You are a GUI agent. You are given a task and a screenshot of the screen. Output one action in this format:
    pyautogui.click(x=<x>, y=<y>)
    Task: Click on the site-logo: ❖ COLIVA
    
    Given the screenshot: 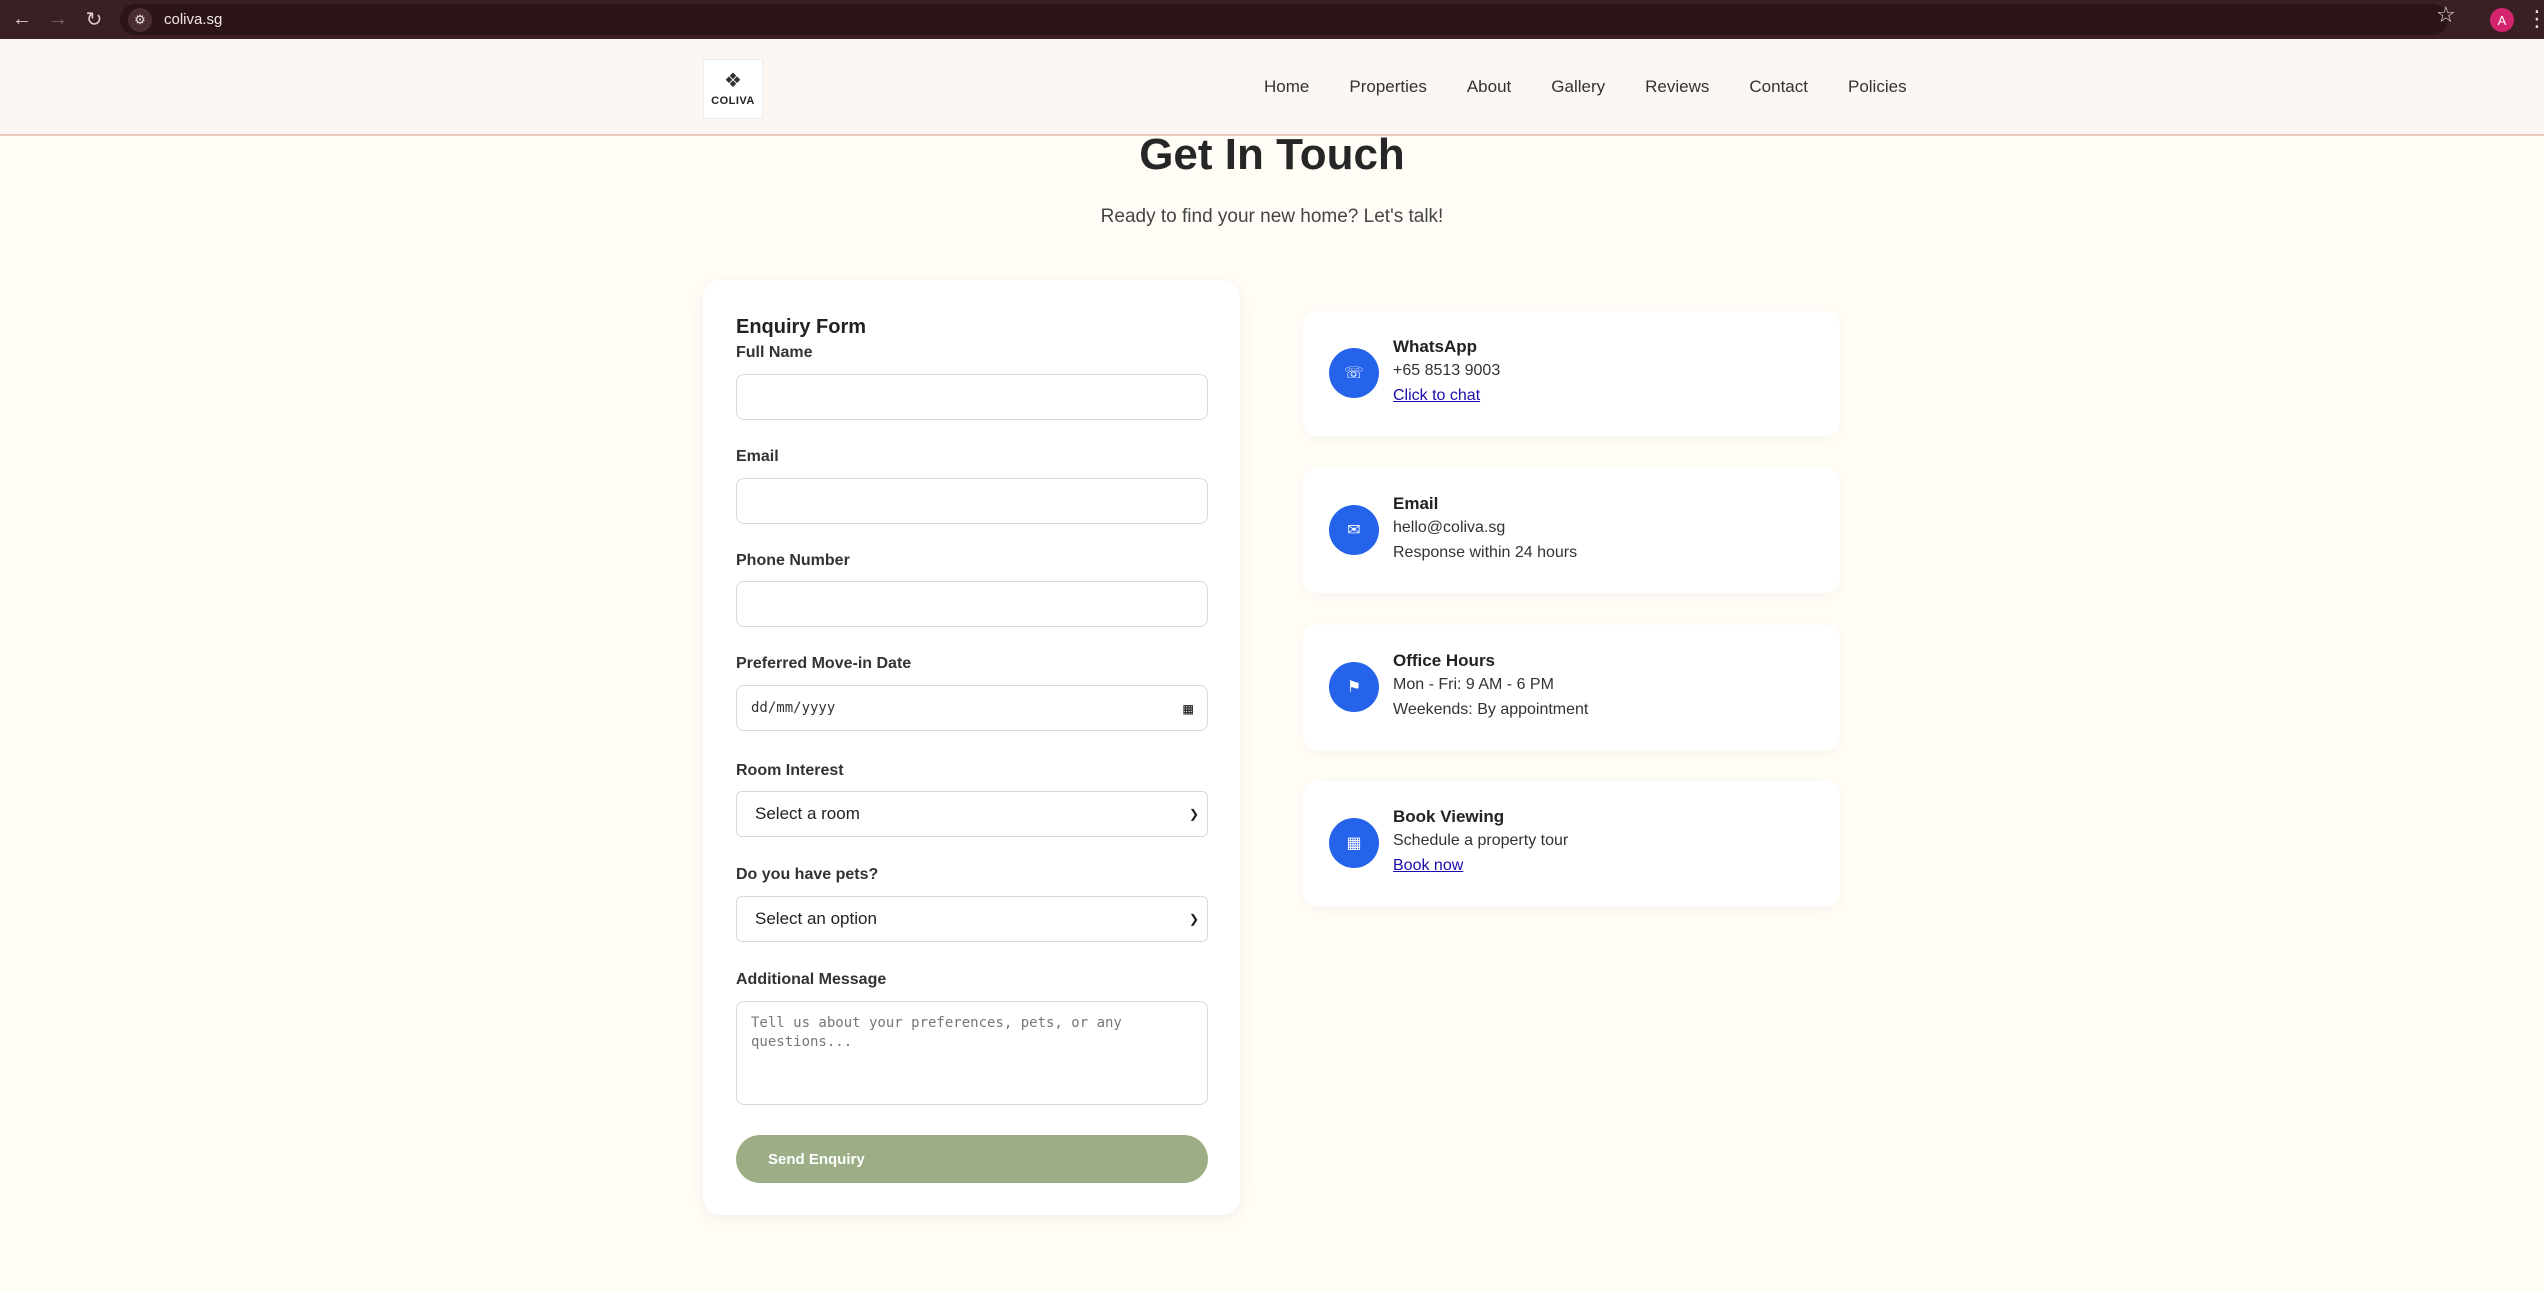 What is the action you would take?
    pyautogui.click(x=733, y=89)
    